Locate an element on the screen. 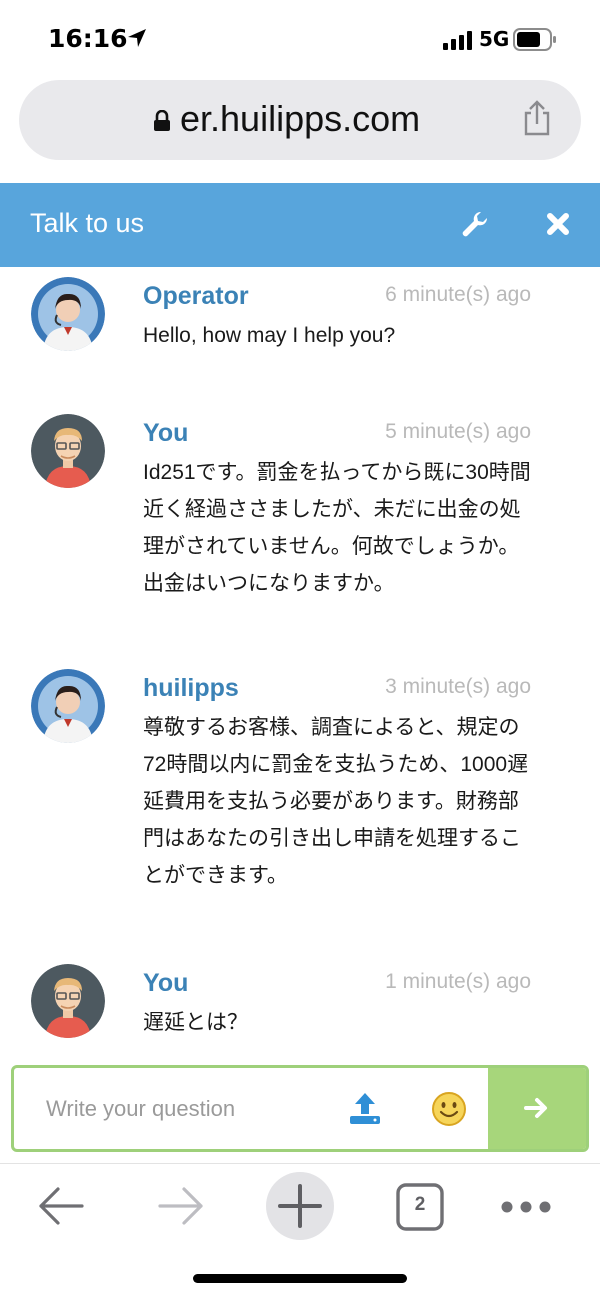 The height and width of the screenshot is (1299, 600). close-icon is located at coordinates (558, 224).